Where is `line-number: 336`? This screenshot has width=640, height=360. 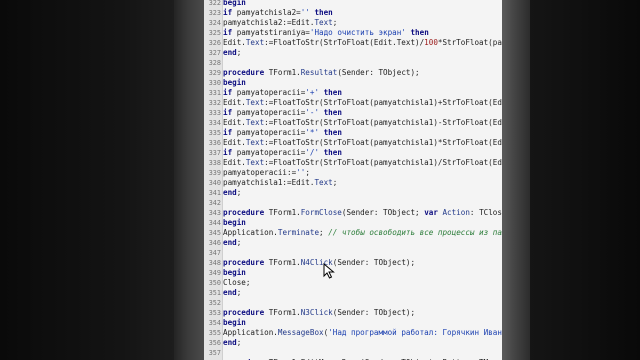
line-number: 336 is located at coordinates (214, 143).